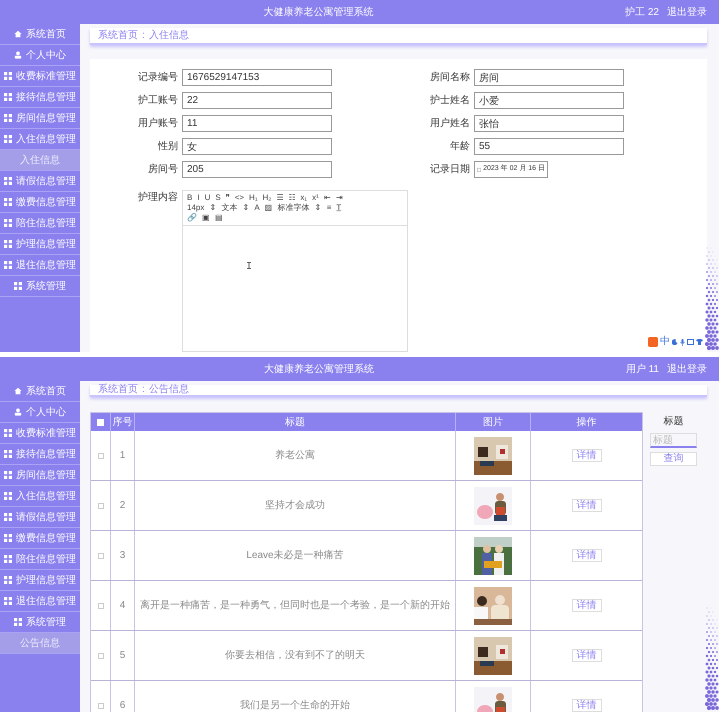 The width and height of the screenshot is (719, 712). Describe the element at coordinates (699, 342) in the screenshot. I see `shirt-icon` at that location.